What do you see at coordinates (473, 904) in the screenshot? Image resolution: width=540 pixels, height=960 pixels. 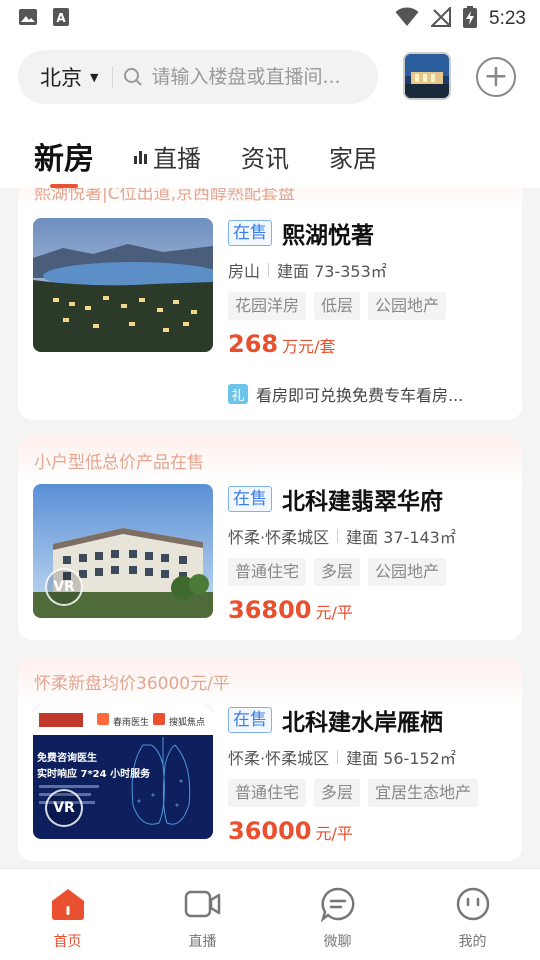 I see `profile-icon` at bounding box center [473, 904].